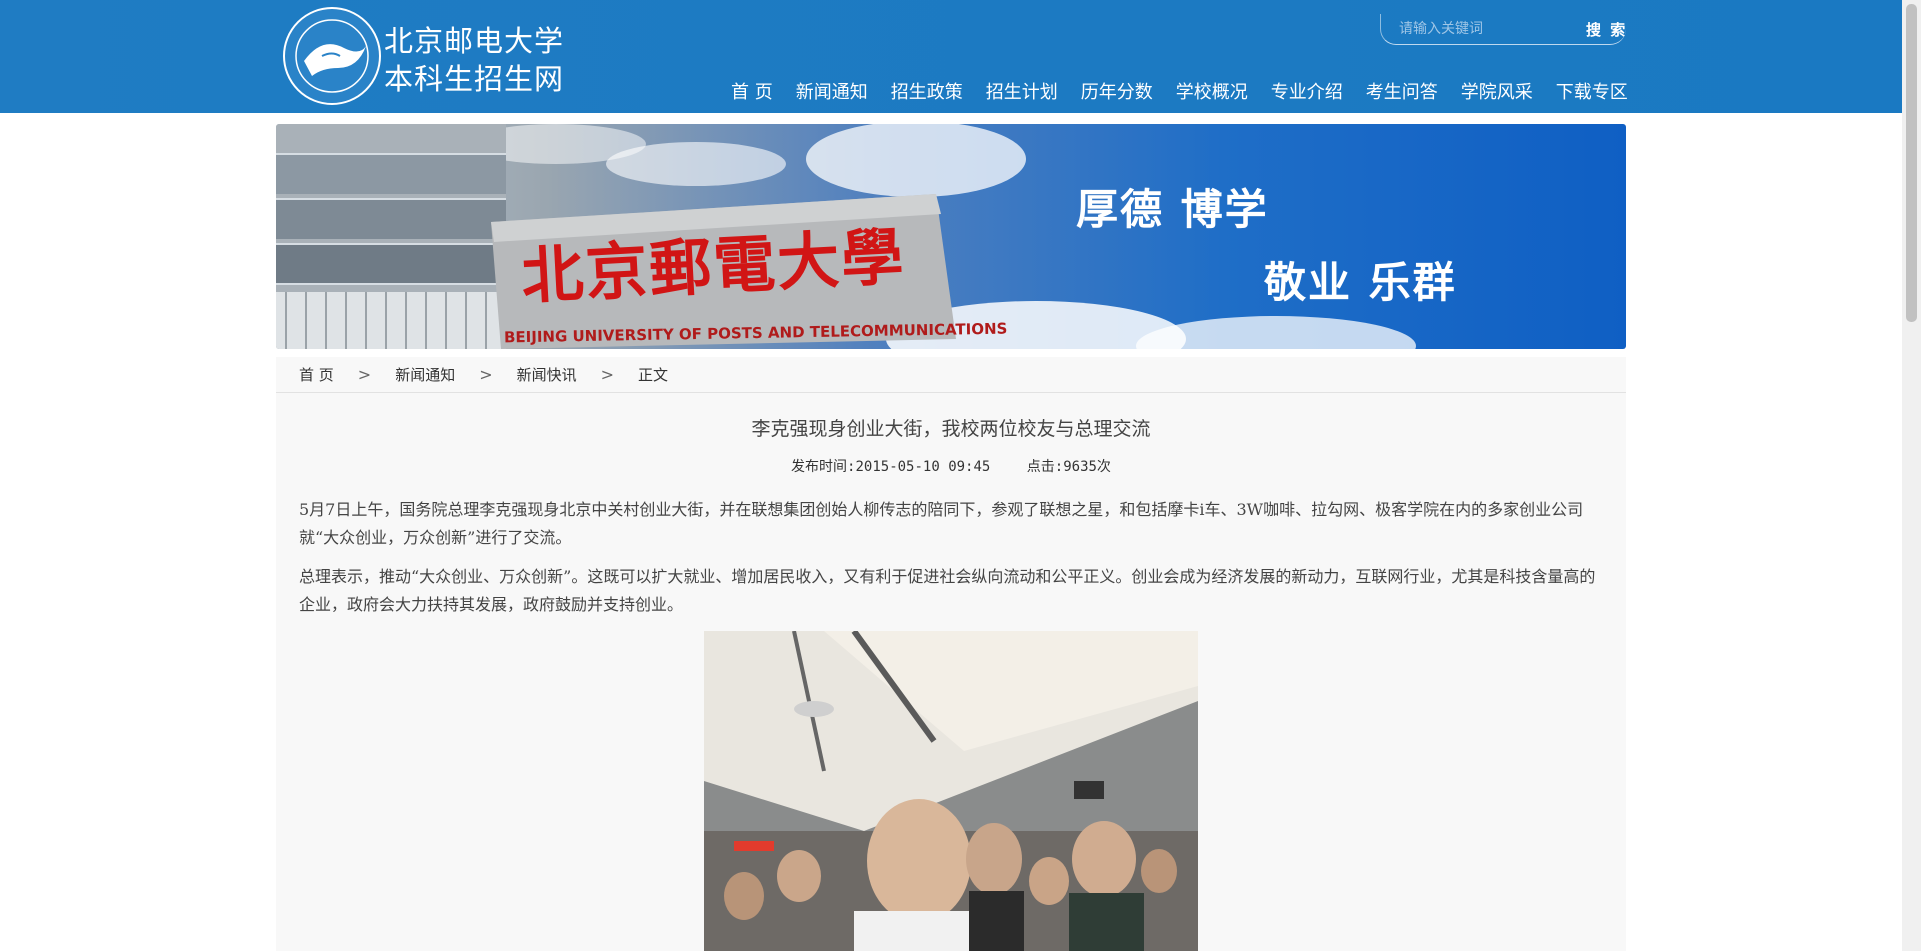  Describe the element at coordinates (1606, 29) in the screenshot. I see `search-button: 搜 索` at that location.